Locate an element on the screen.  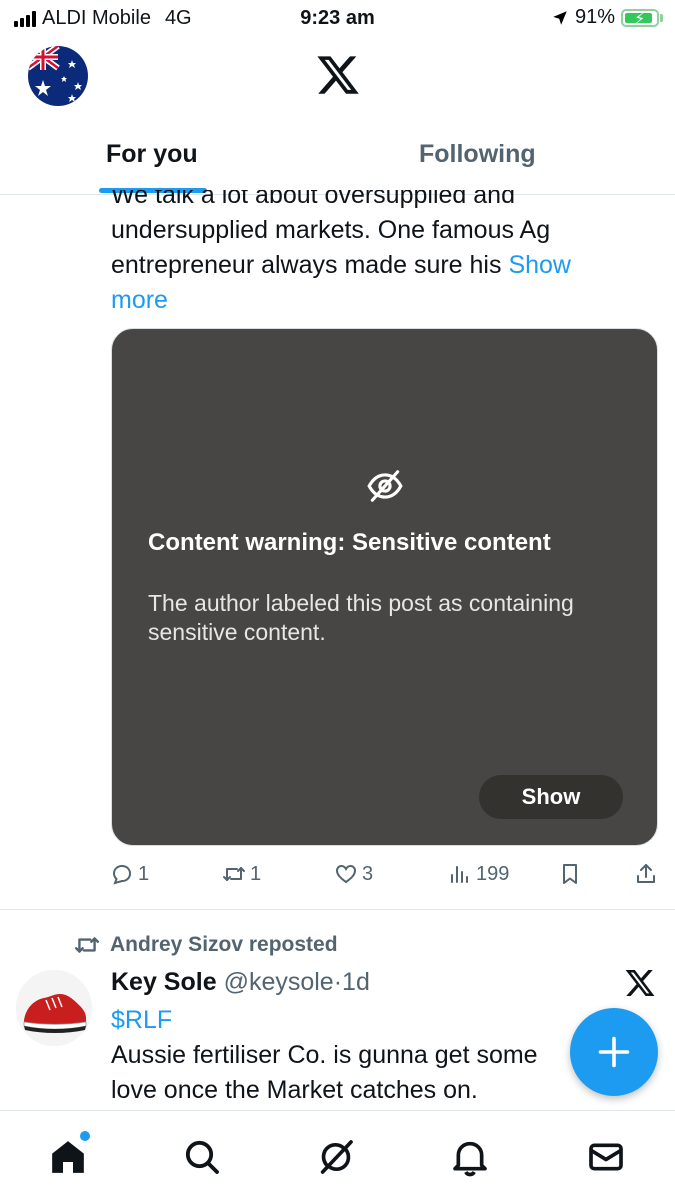
tweet-text-line: entrepreneur always made sure his Show is located at coordinates (371, 265).